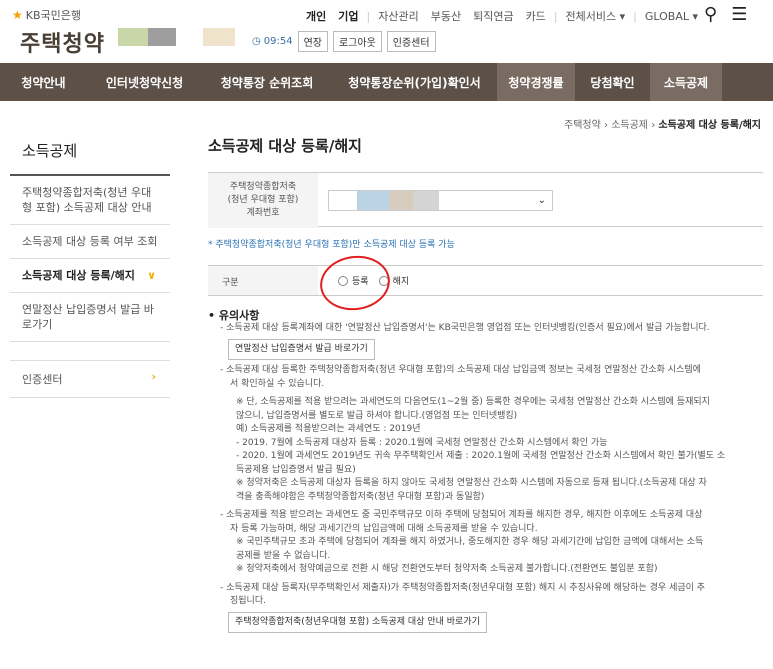  Describe the element at coordinates (414, 82) in the screenshot. I see `gnb-item: 청약통장순위(가입)확인서` at that location.